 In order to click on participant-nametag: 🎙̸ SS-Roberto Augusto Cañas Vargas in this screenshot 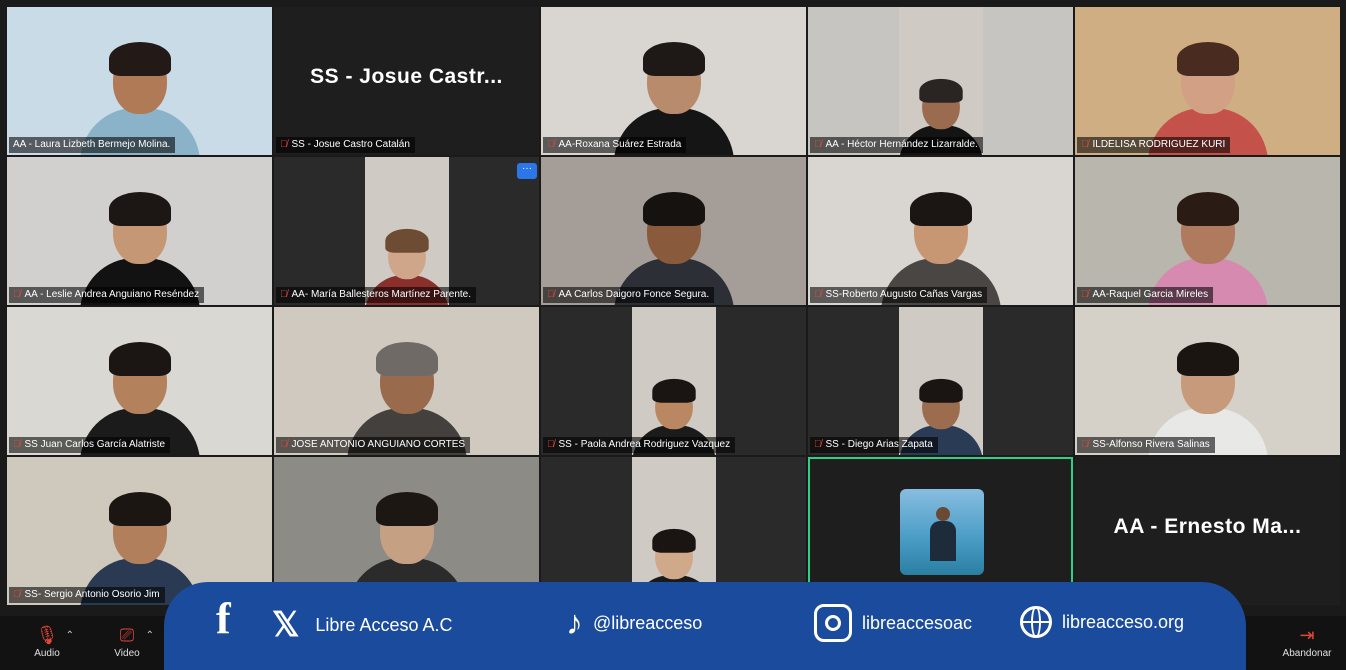, I will do `click(899, 295)`.